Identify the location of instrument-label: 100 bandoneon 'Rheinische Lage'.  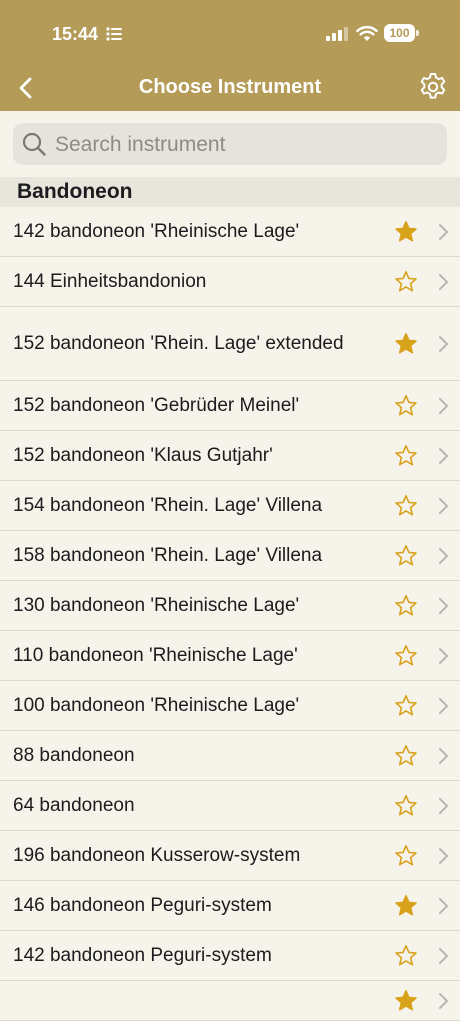
(156, 705).